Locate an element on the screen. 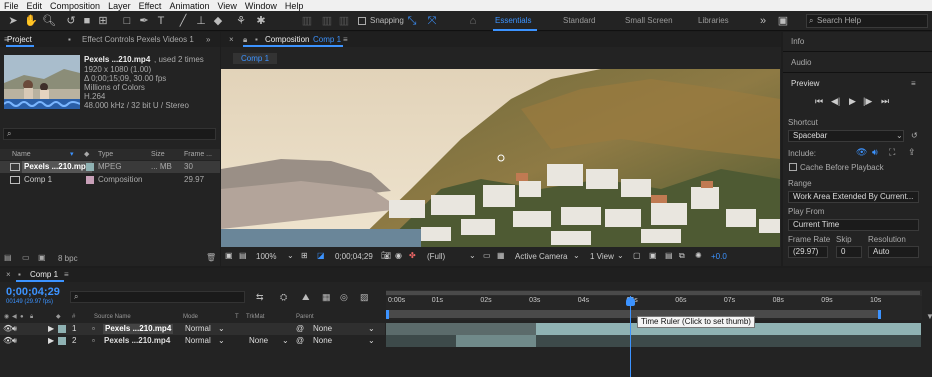 This screenshot has height=377, width=932. project-search-input: ⌕ is located at coordinates (109, 134).